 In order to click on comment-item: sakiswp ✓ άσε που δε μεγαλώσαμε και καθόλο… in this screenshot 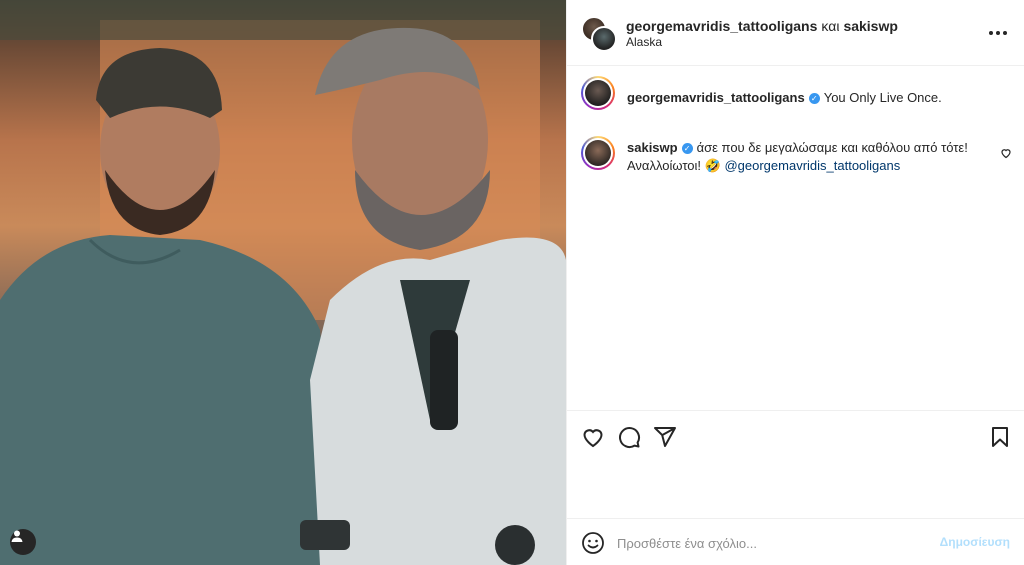, I will do `click(796, 166)`.